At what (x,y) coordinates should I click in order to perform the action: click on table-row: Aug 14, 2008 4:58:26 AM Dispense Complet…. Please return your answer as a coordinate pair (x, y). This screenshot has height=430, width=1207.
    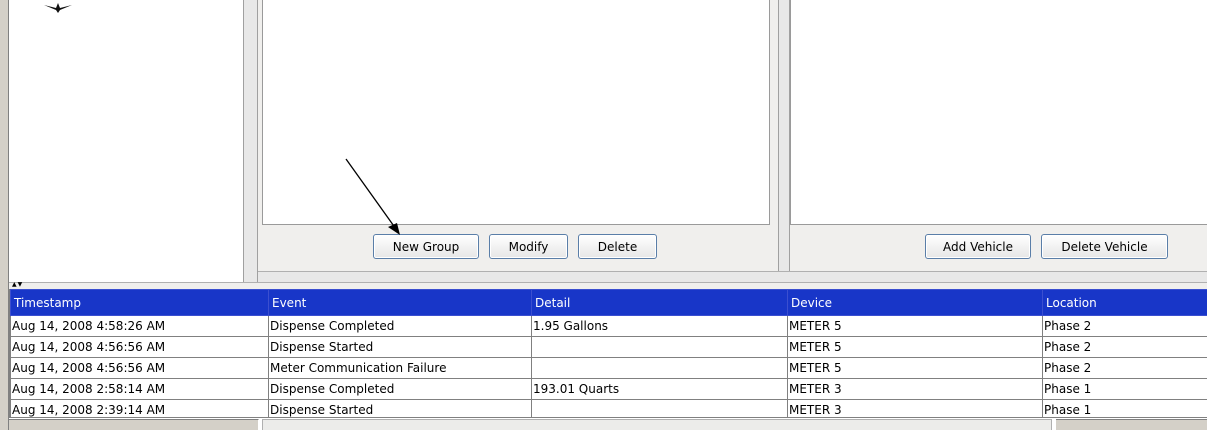
    Looking at the image, I should click on (608, 326).